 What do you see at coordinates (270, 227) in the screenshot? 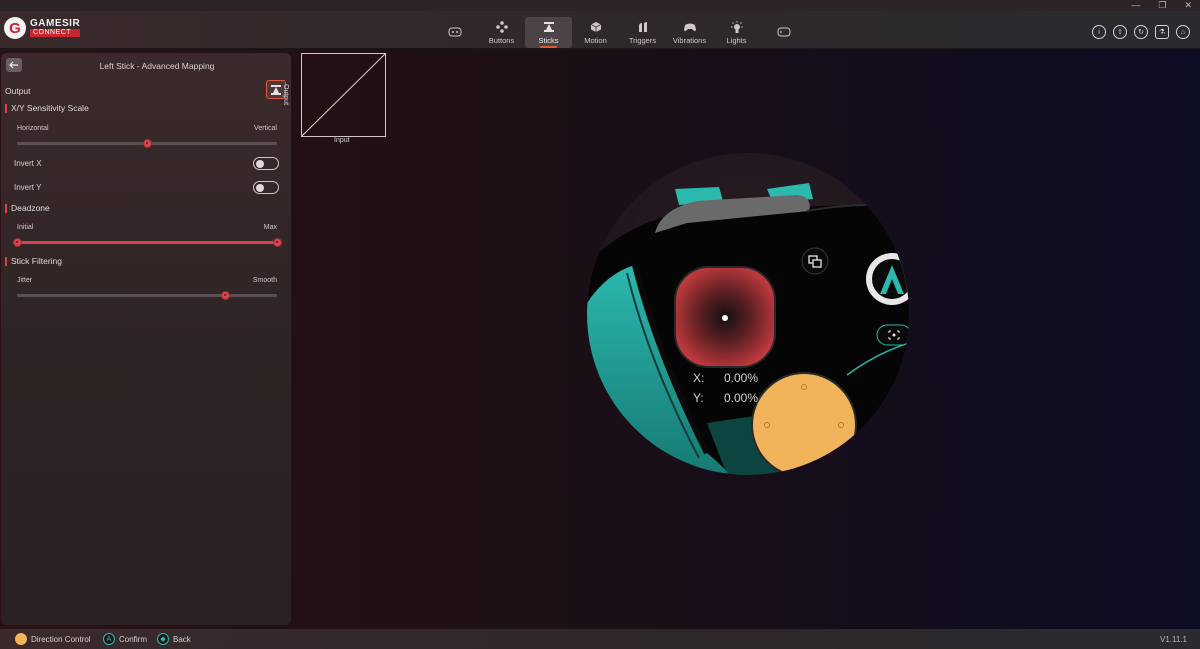
I see `deadzone-right-label: Max` at bounding box center [270, 227].